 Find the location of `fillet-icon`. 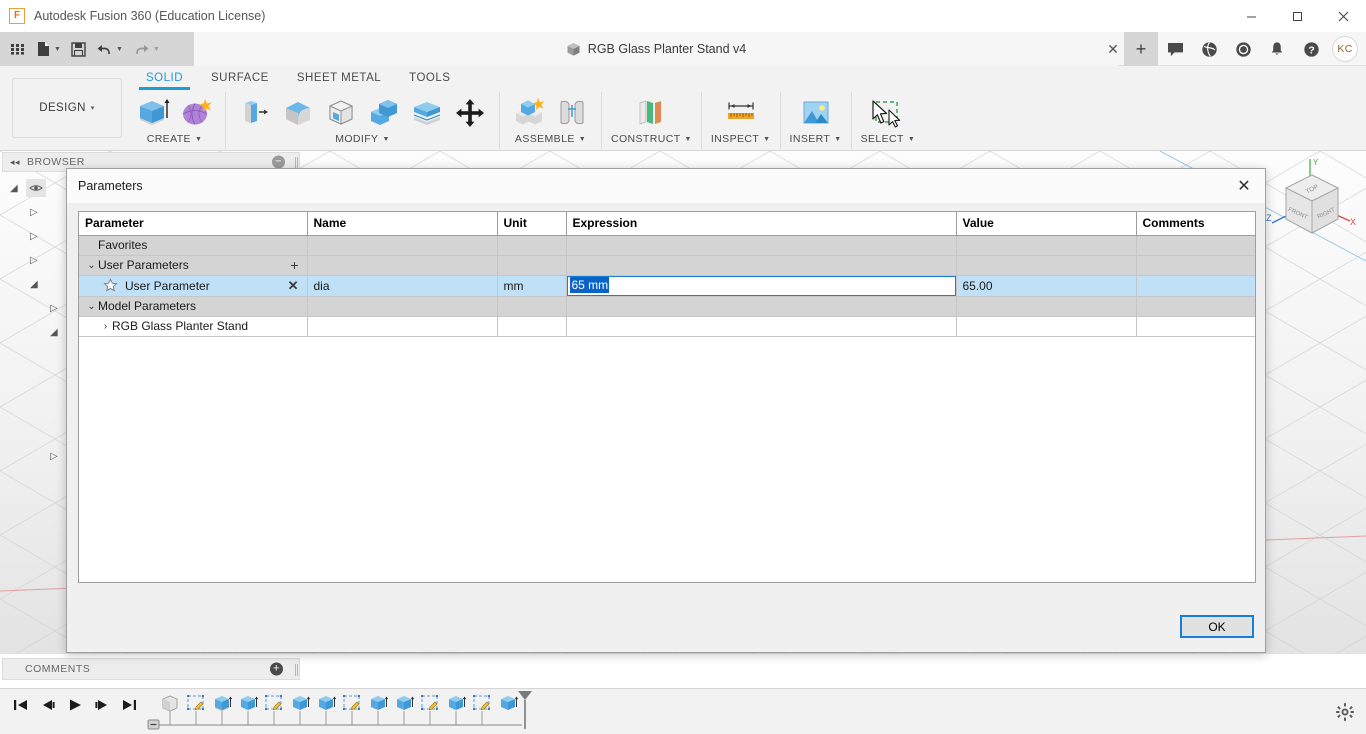

fillet-icon is located at coordinates (298, 113).